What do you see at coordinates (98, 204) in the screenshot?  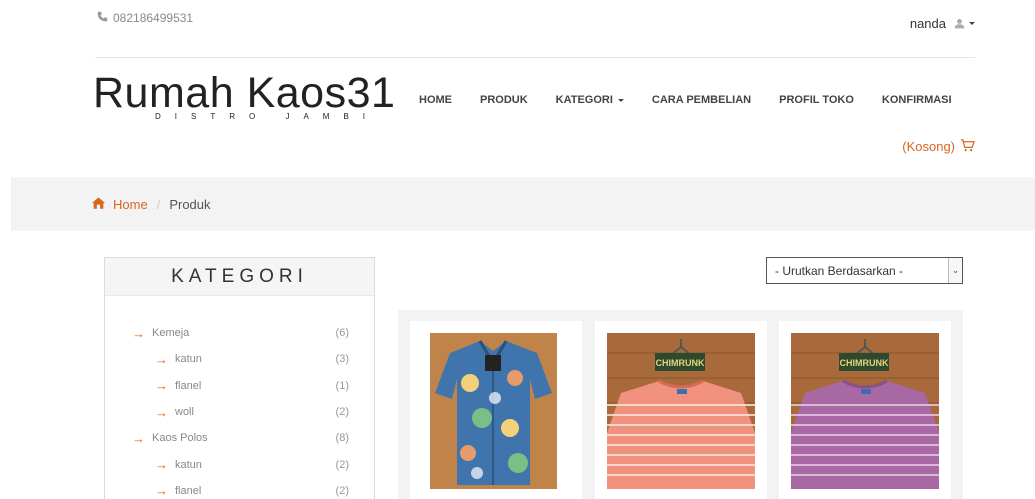 I see `home-icon` at bounding box center [98, 204].